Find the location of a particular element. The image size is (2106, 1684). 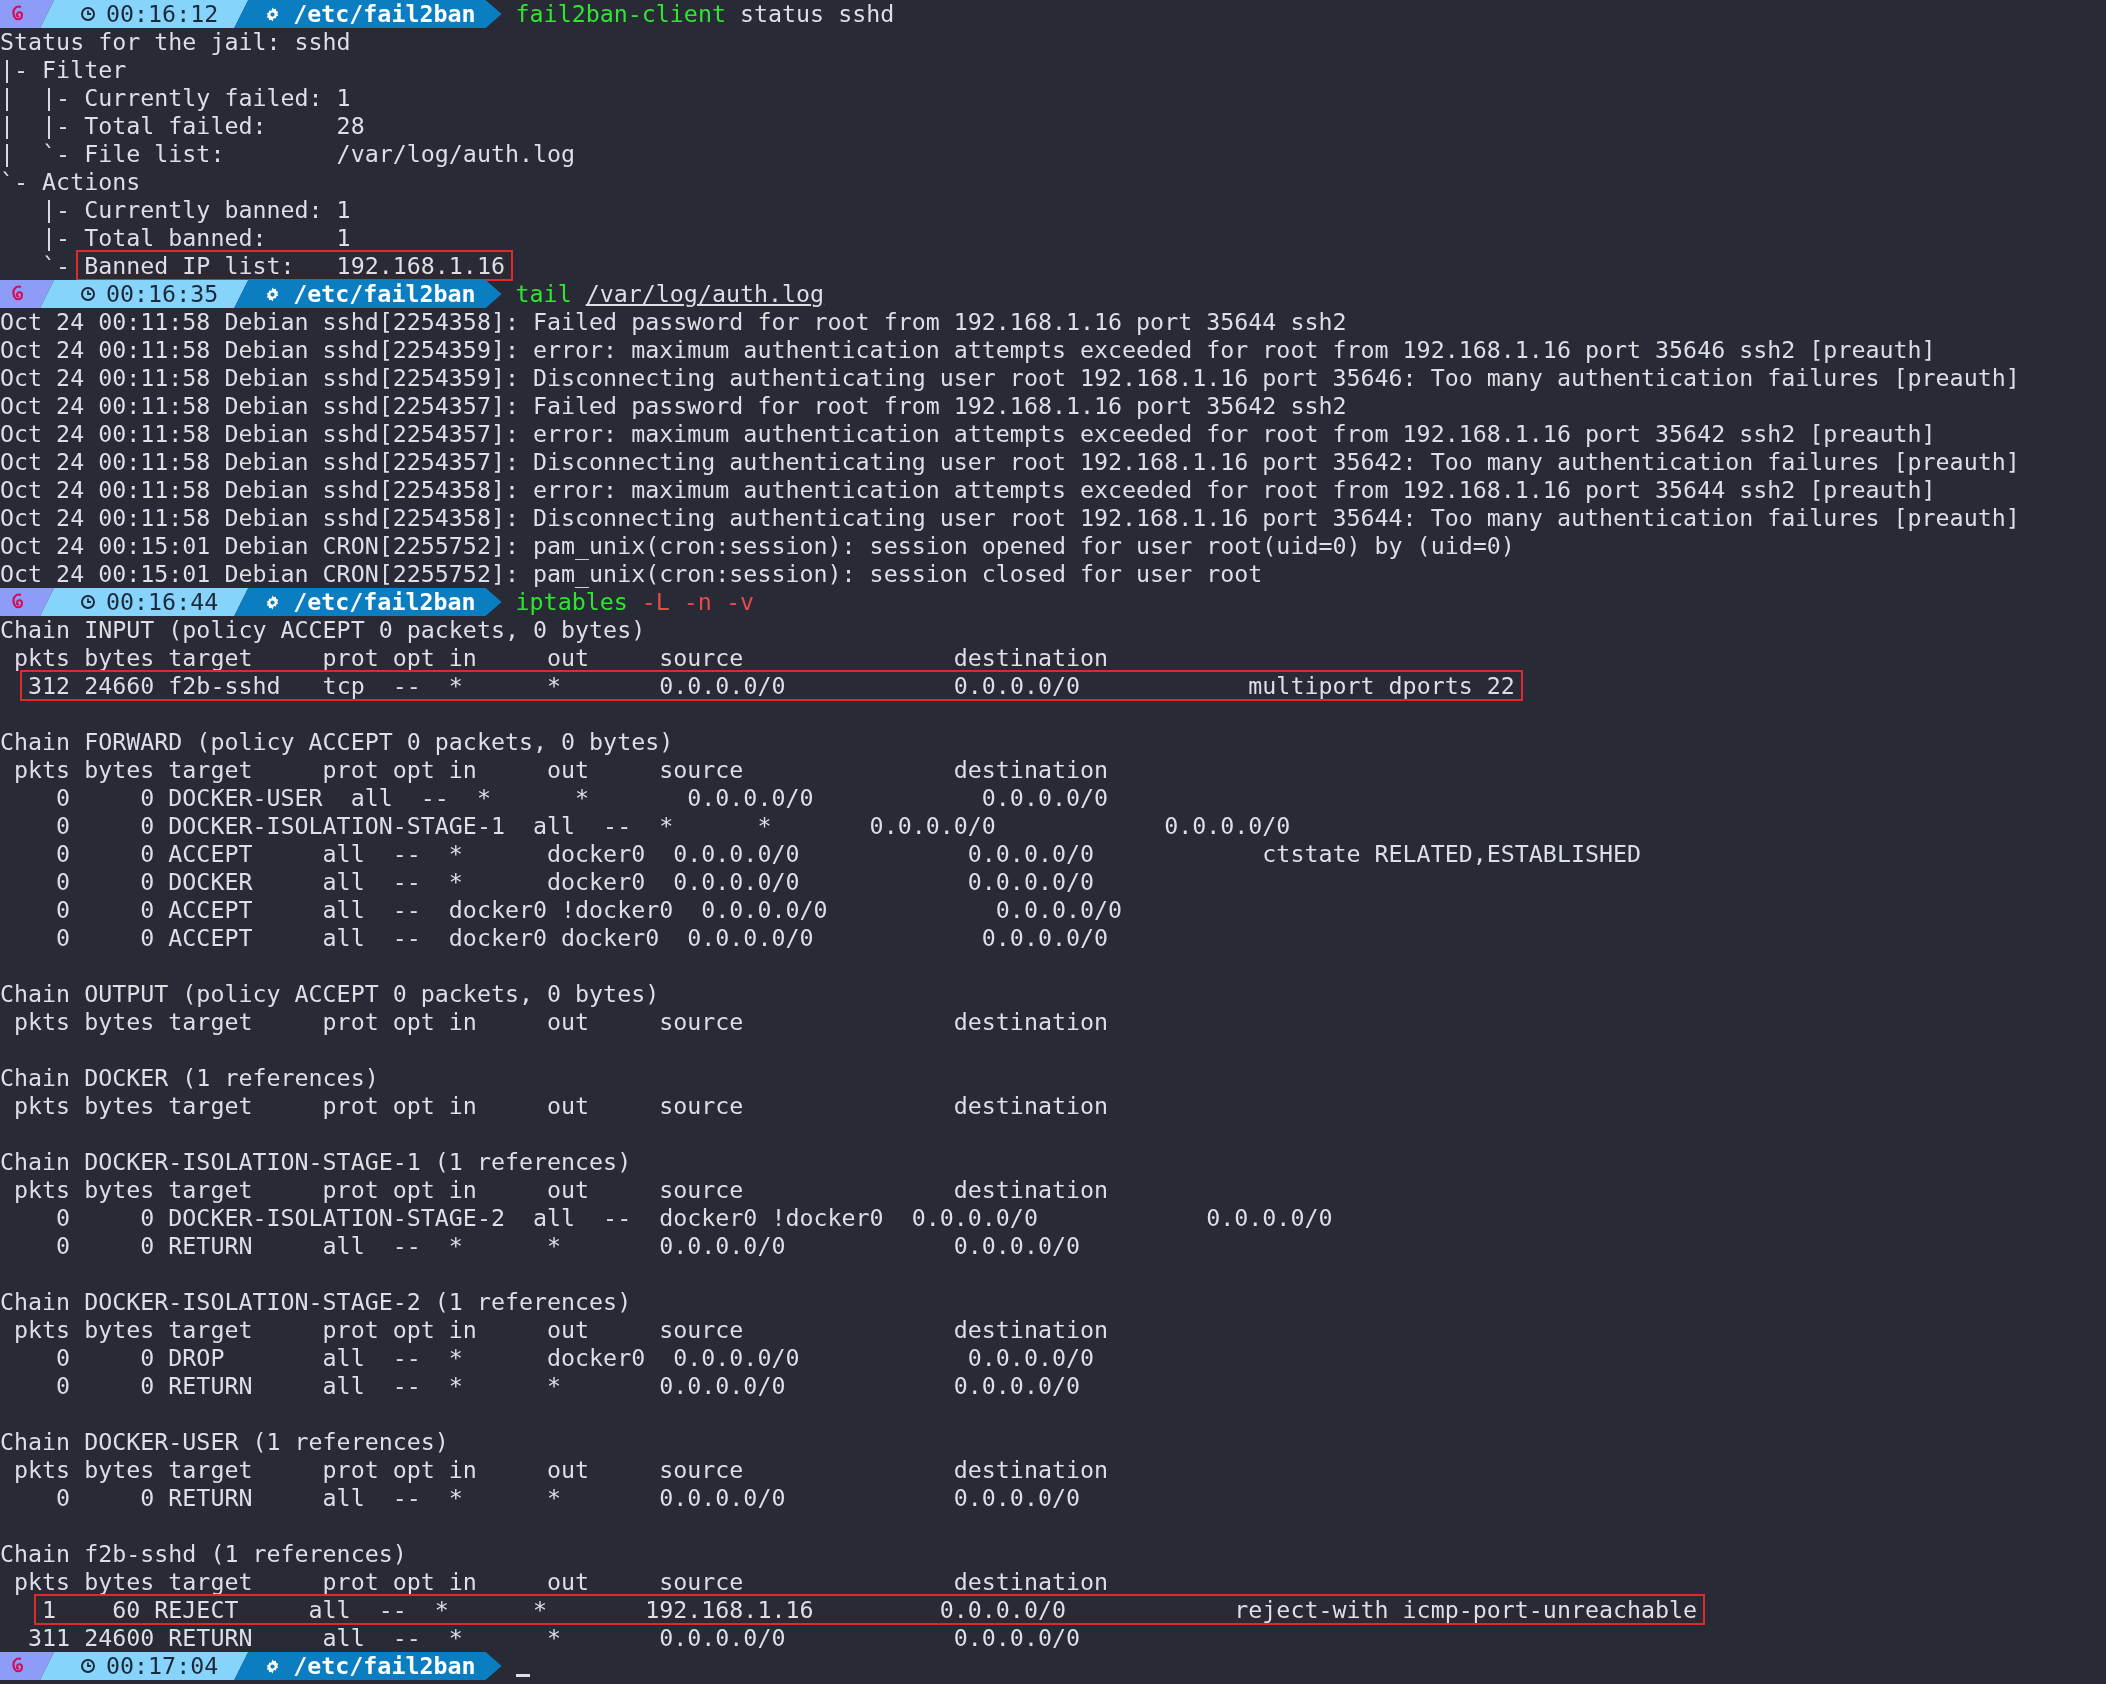

terminal-line: Chain INPUT (policy ACCEPT 0 packets, 0 bytes) is located at coordinates (323, 630).